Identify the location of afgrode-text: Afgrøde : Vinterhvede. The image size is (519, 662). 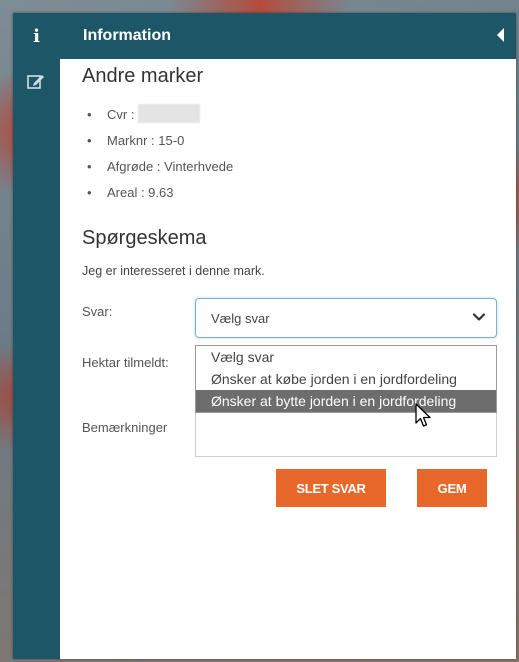
(170, 166).